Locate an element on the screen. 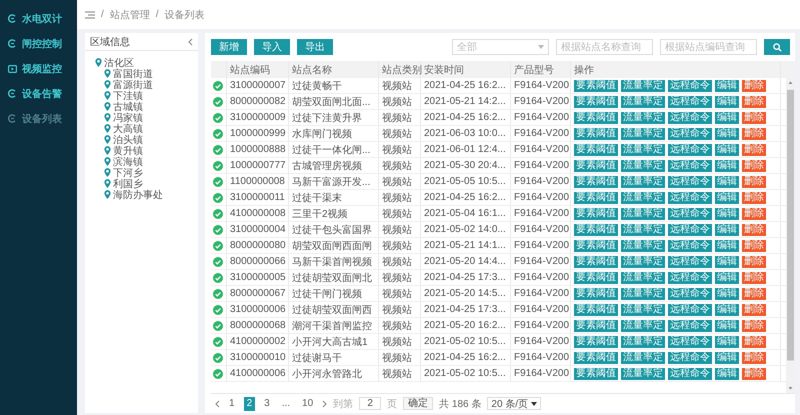 The width and height of the screenshot is (800, 415). toolbar-button: 新增 is located at coordinates (229, 47).